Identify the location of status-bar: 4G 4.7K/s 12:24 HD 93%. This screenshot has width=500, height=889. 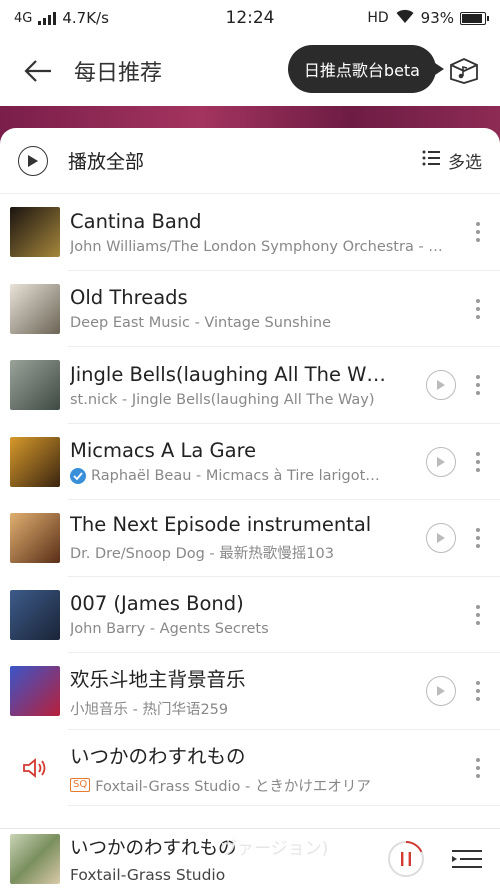
(250, 18).